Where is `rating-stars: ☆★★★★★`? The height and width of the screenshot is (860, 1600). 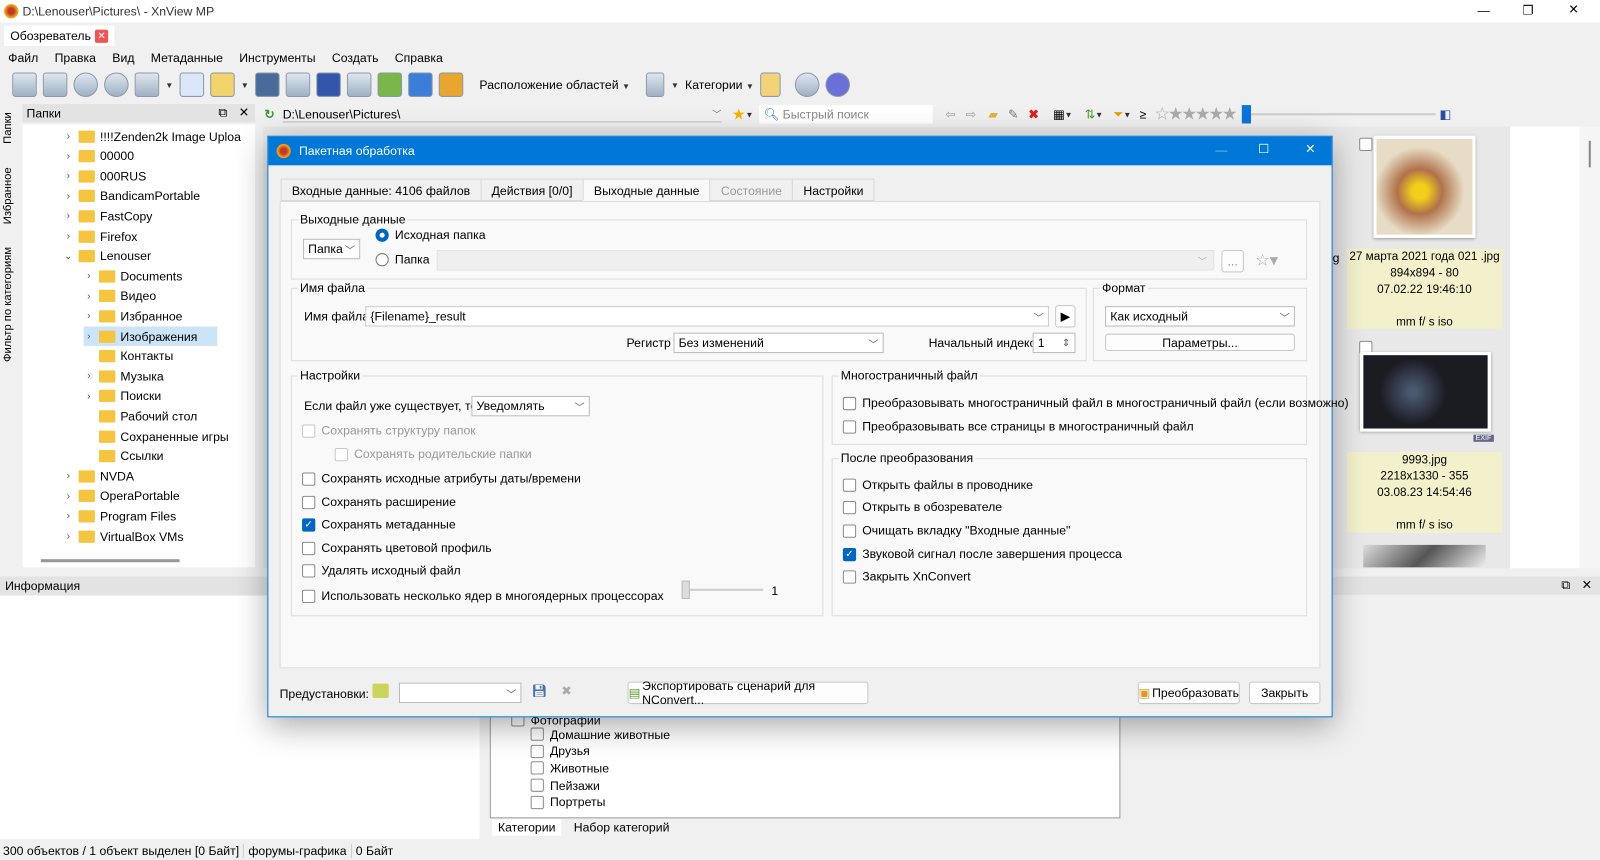
rating-stars: ☆★★★★★ is located at coordinates (1195, 114).